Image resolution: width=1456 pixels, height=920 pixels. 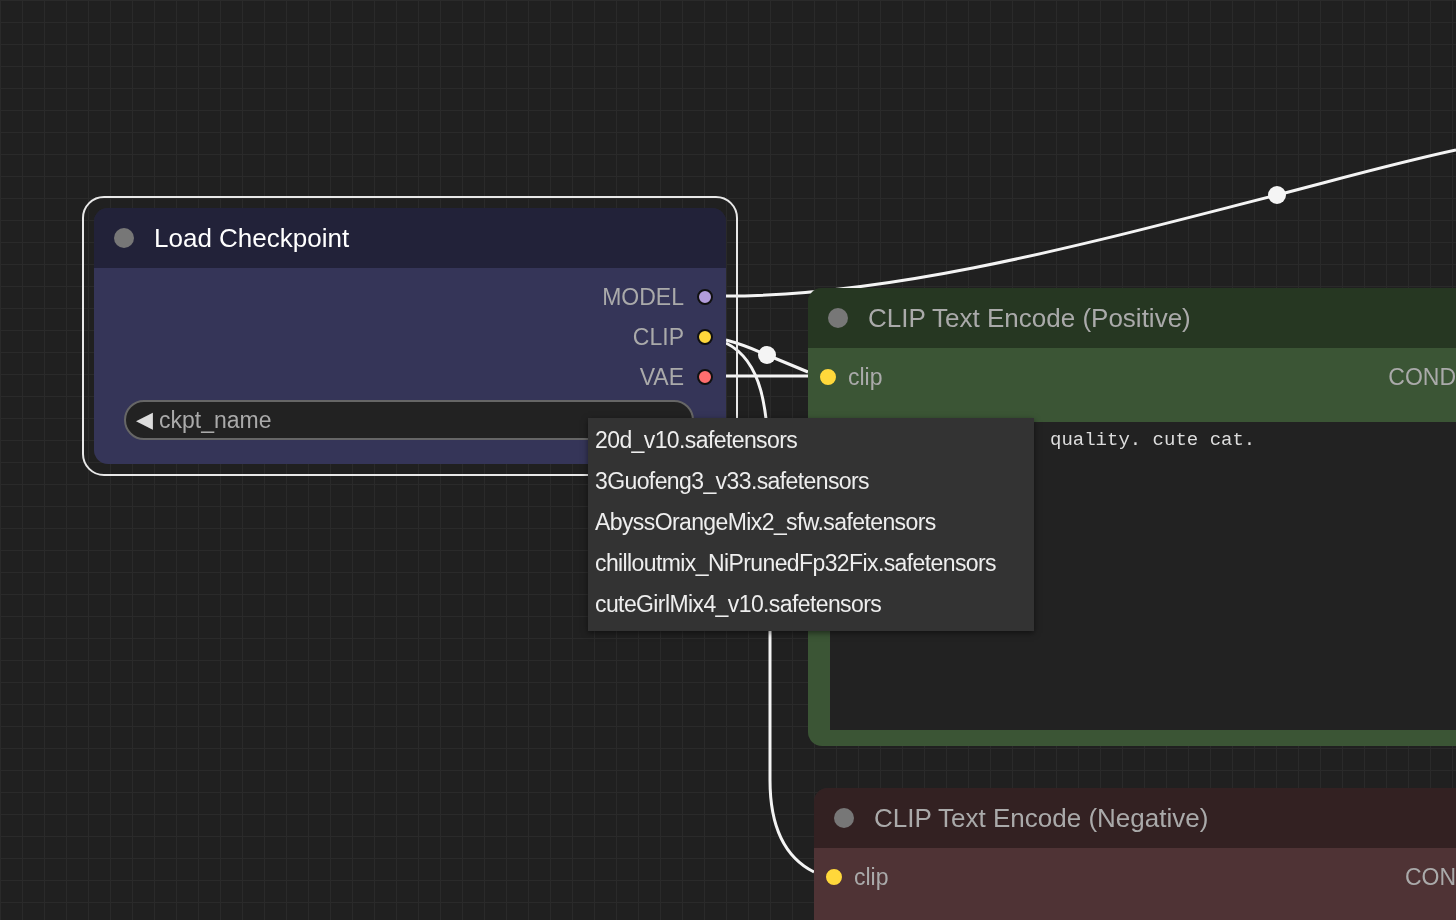 What do you see at coordinates (1422, 377) in the screenshot?
I see `output-label: COND` at bounding box center [1422, 377].